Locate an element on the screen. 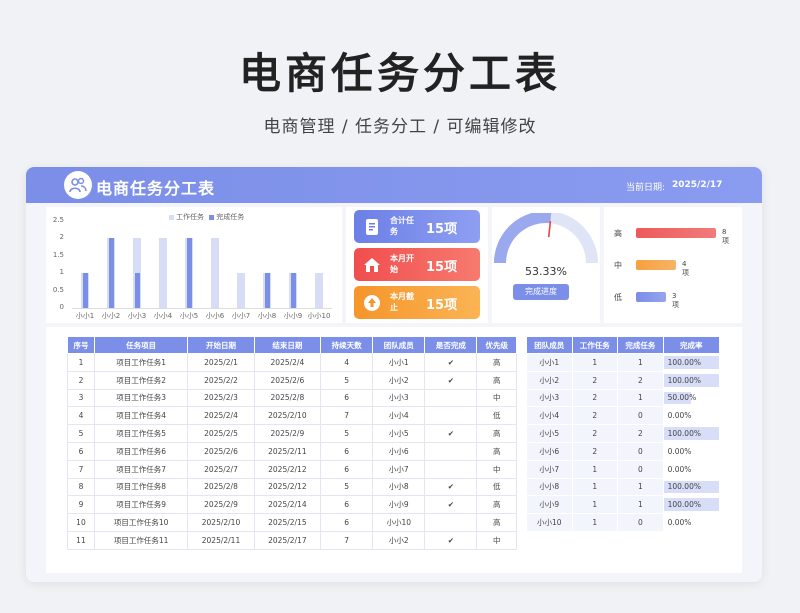 The width and height of the screenshot is (800, 613). table-cell: 项目工作任务5 is located at coordinates (141, 433).